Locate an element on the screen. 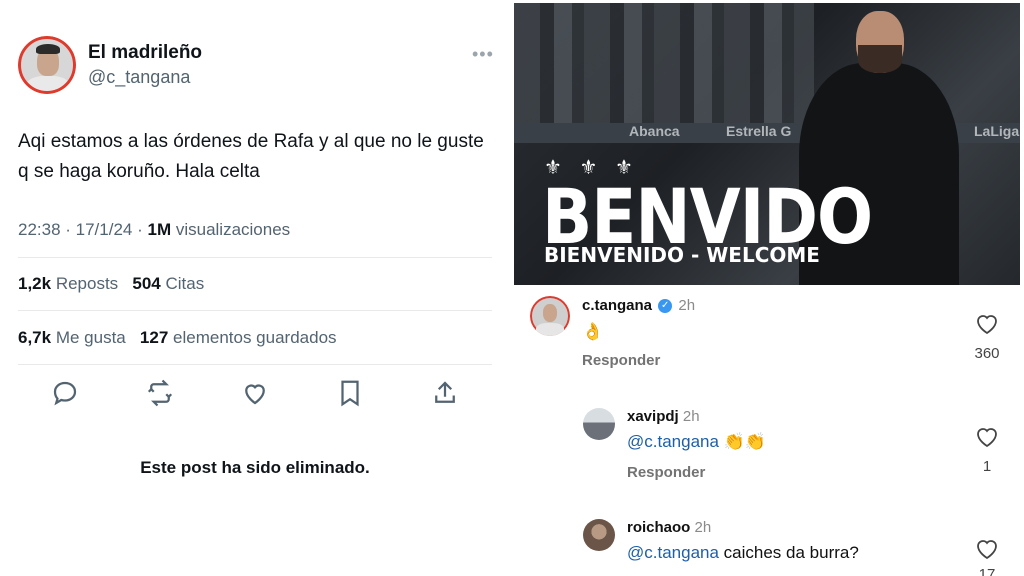  sponsor-board: Abanca is located at coordinates (654, 131).